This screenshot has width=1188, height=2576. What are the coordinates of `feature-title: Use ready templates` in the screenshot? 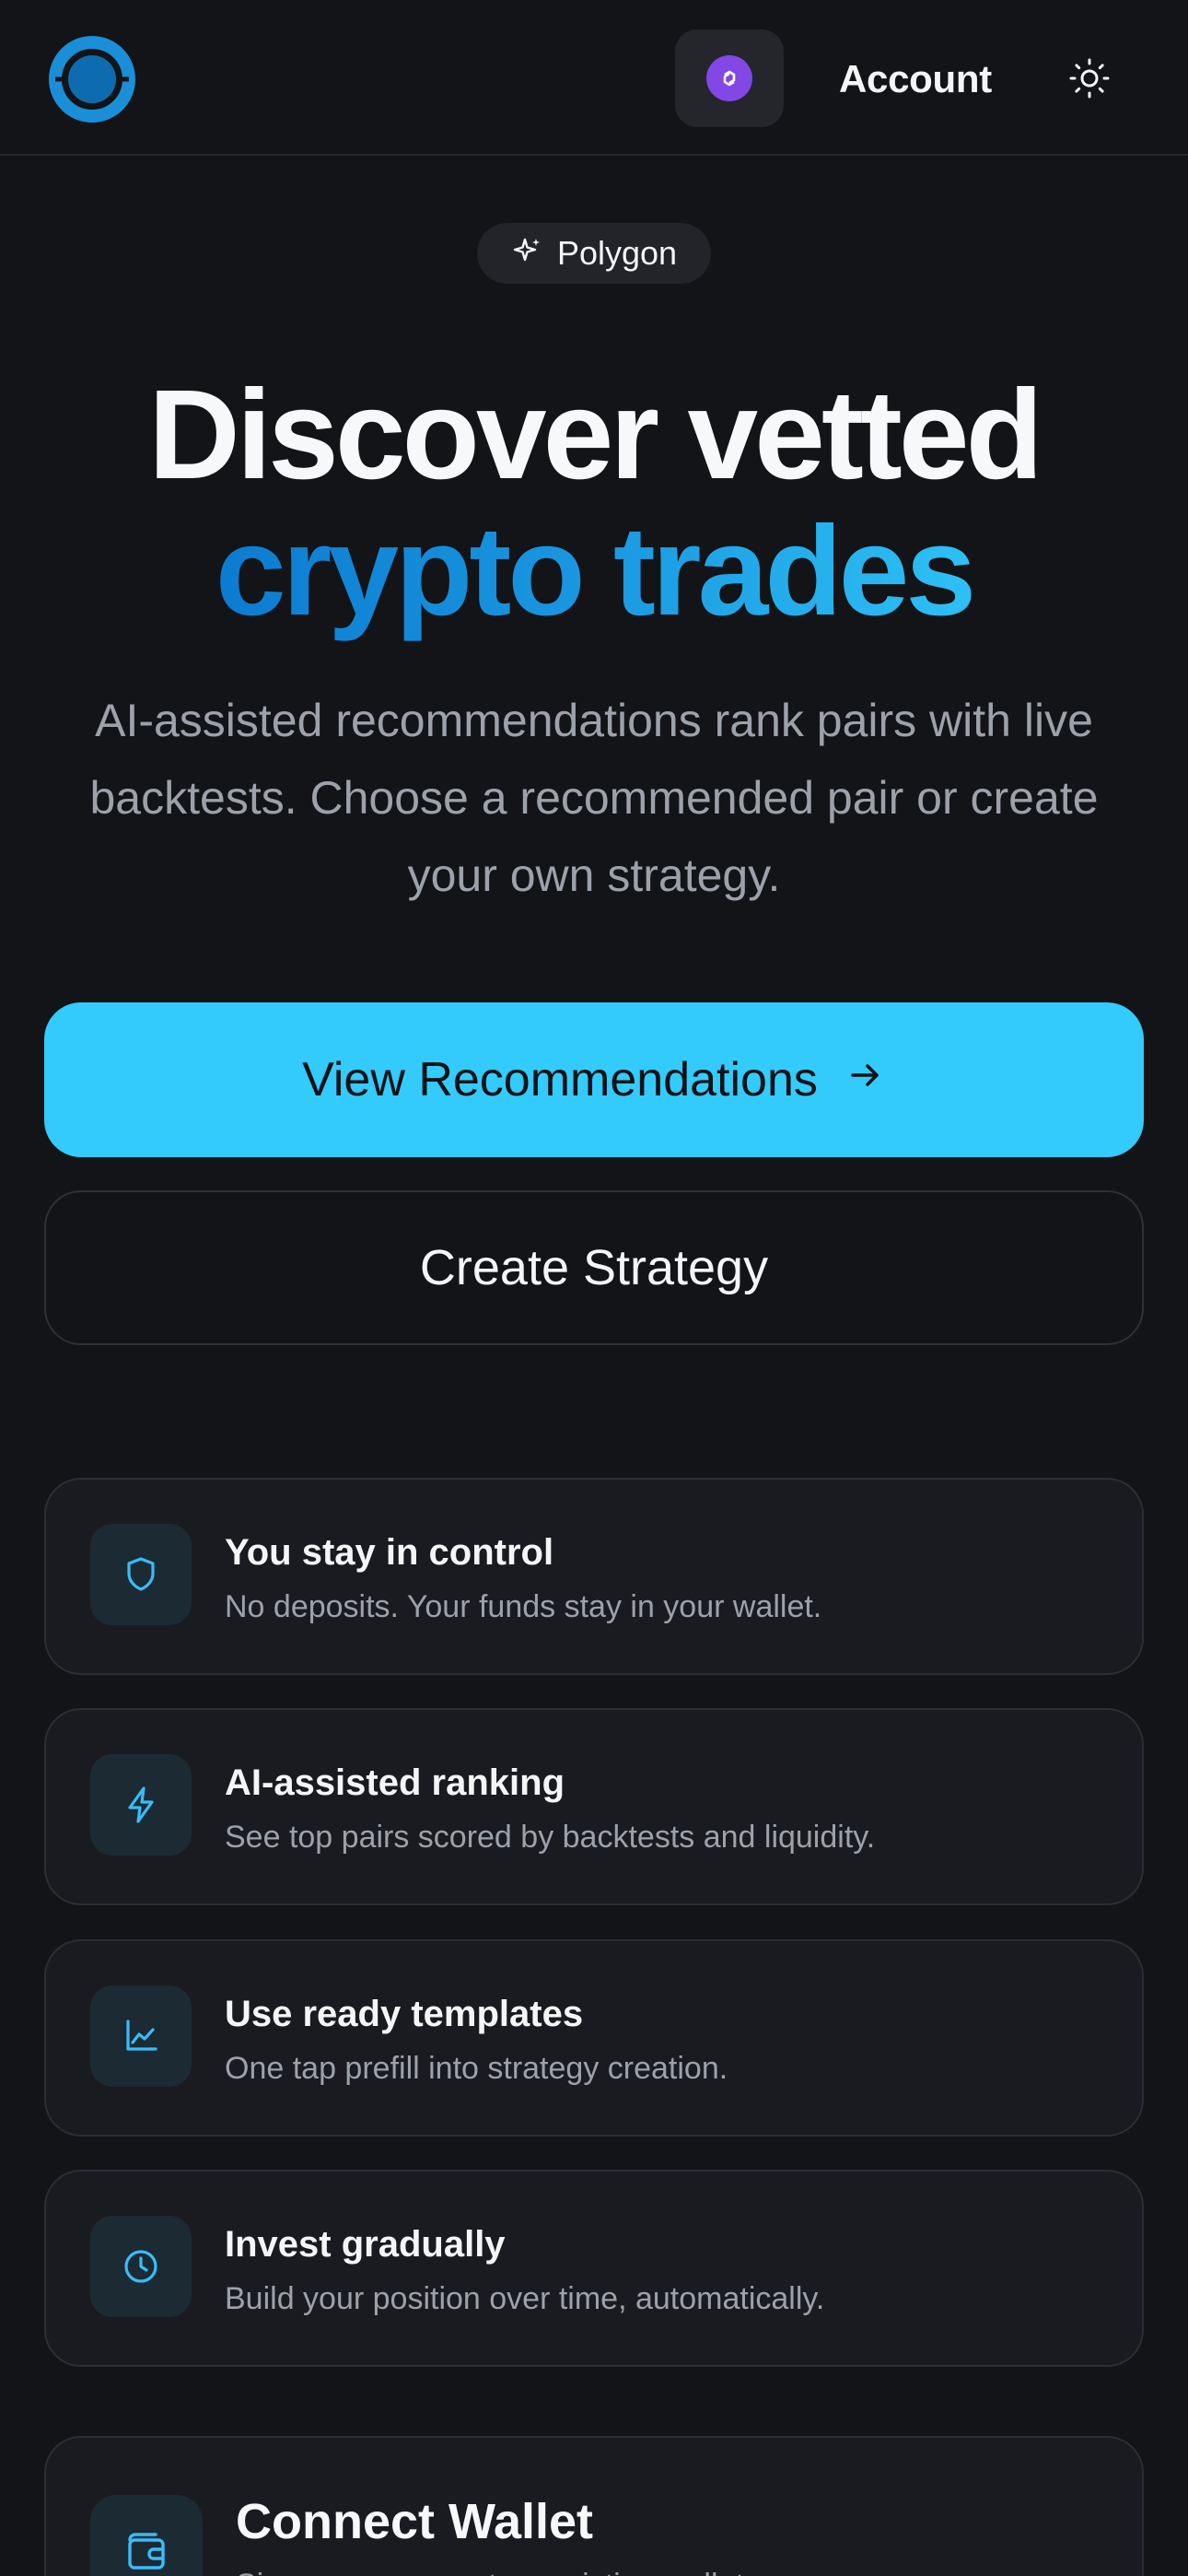 It's located at (404, 2014).